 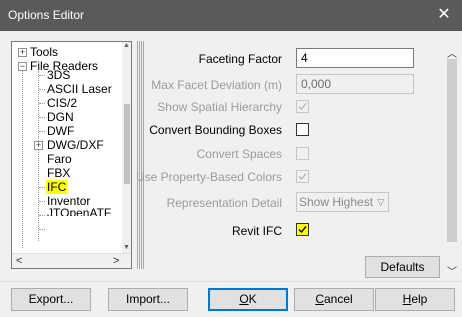 I want to click on cancel-button: Cancel, so click(x=334, y=299).